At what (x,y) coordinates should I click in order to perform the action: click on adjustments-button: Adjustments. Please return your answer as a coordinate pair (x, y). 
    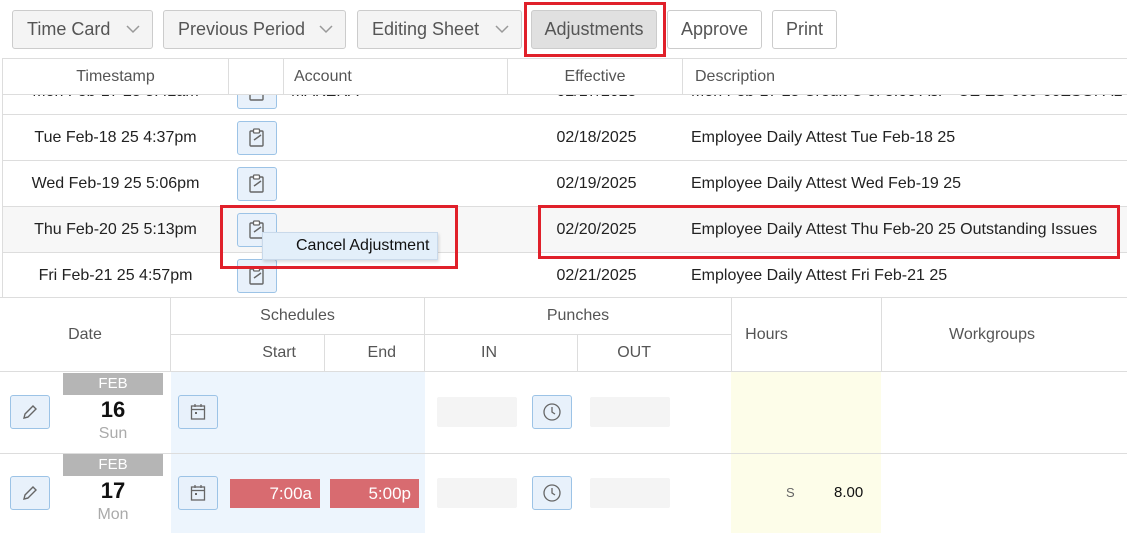
    Looking at the image, I should click on (594, 29).